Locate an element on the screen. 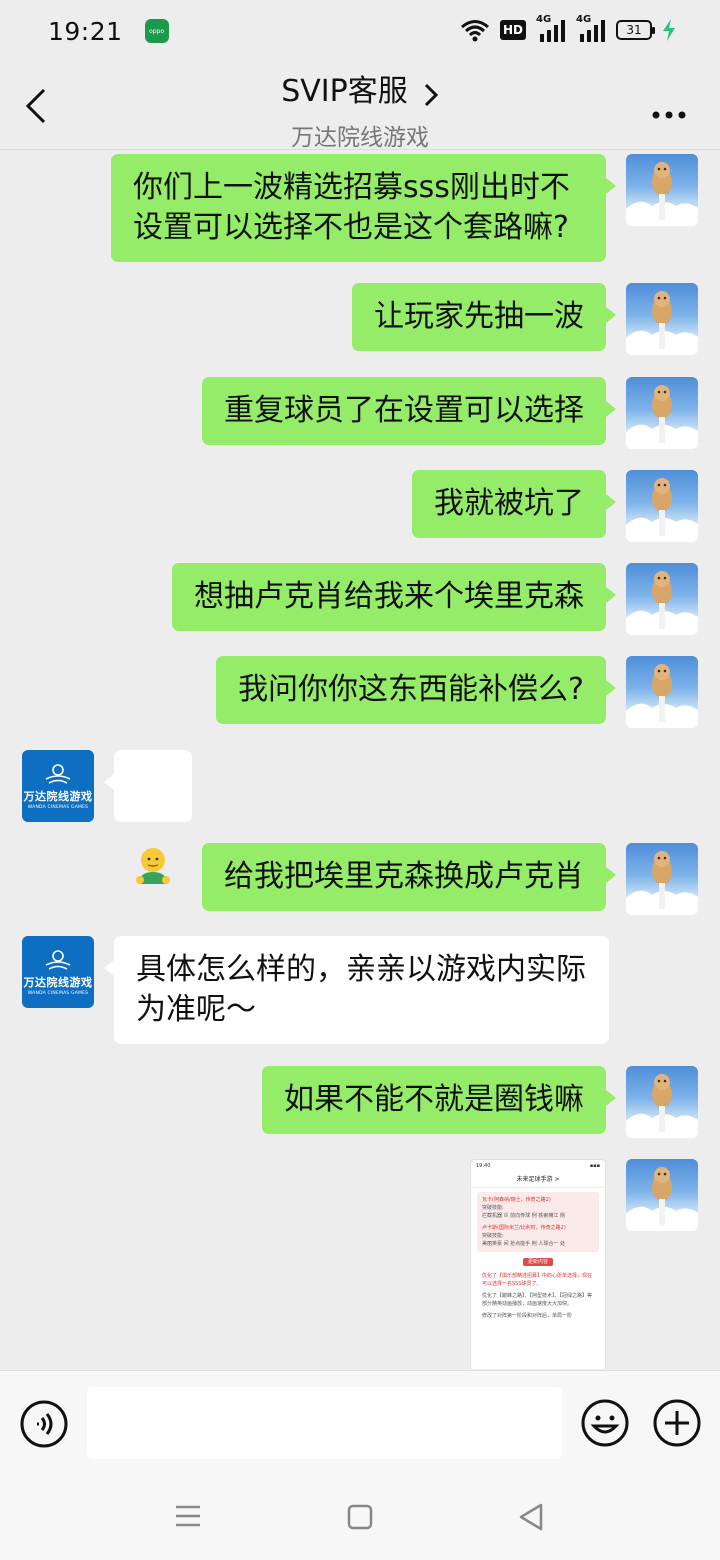  status-bar: 19:21 oppo HD 4G 4G 31 is located at coordinates (360, 31).